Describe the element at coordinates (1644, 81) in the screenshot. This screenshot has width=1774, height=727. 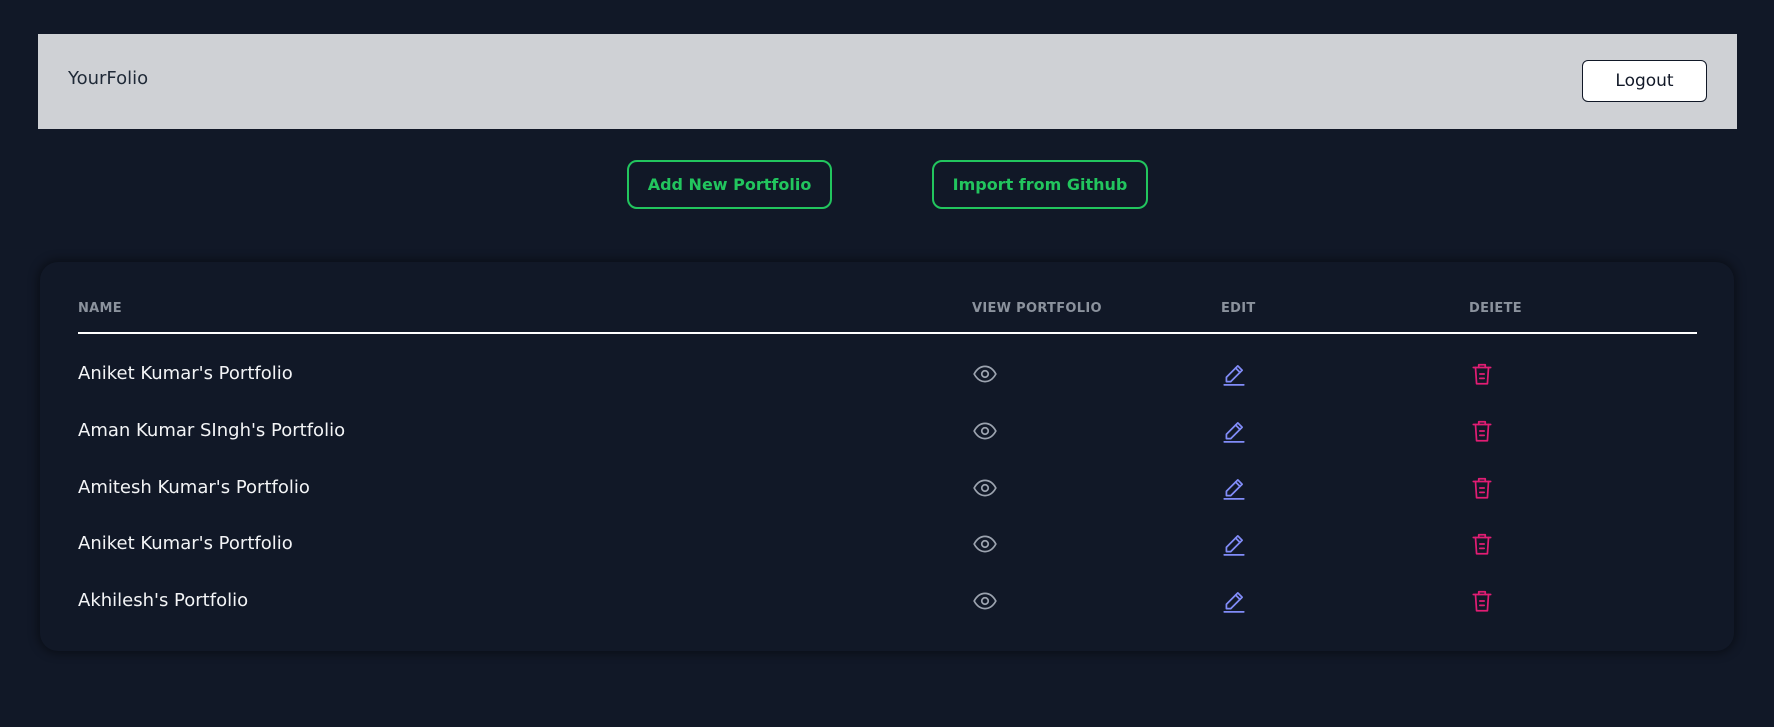
I see `logout-button: Logout` at that location.